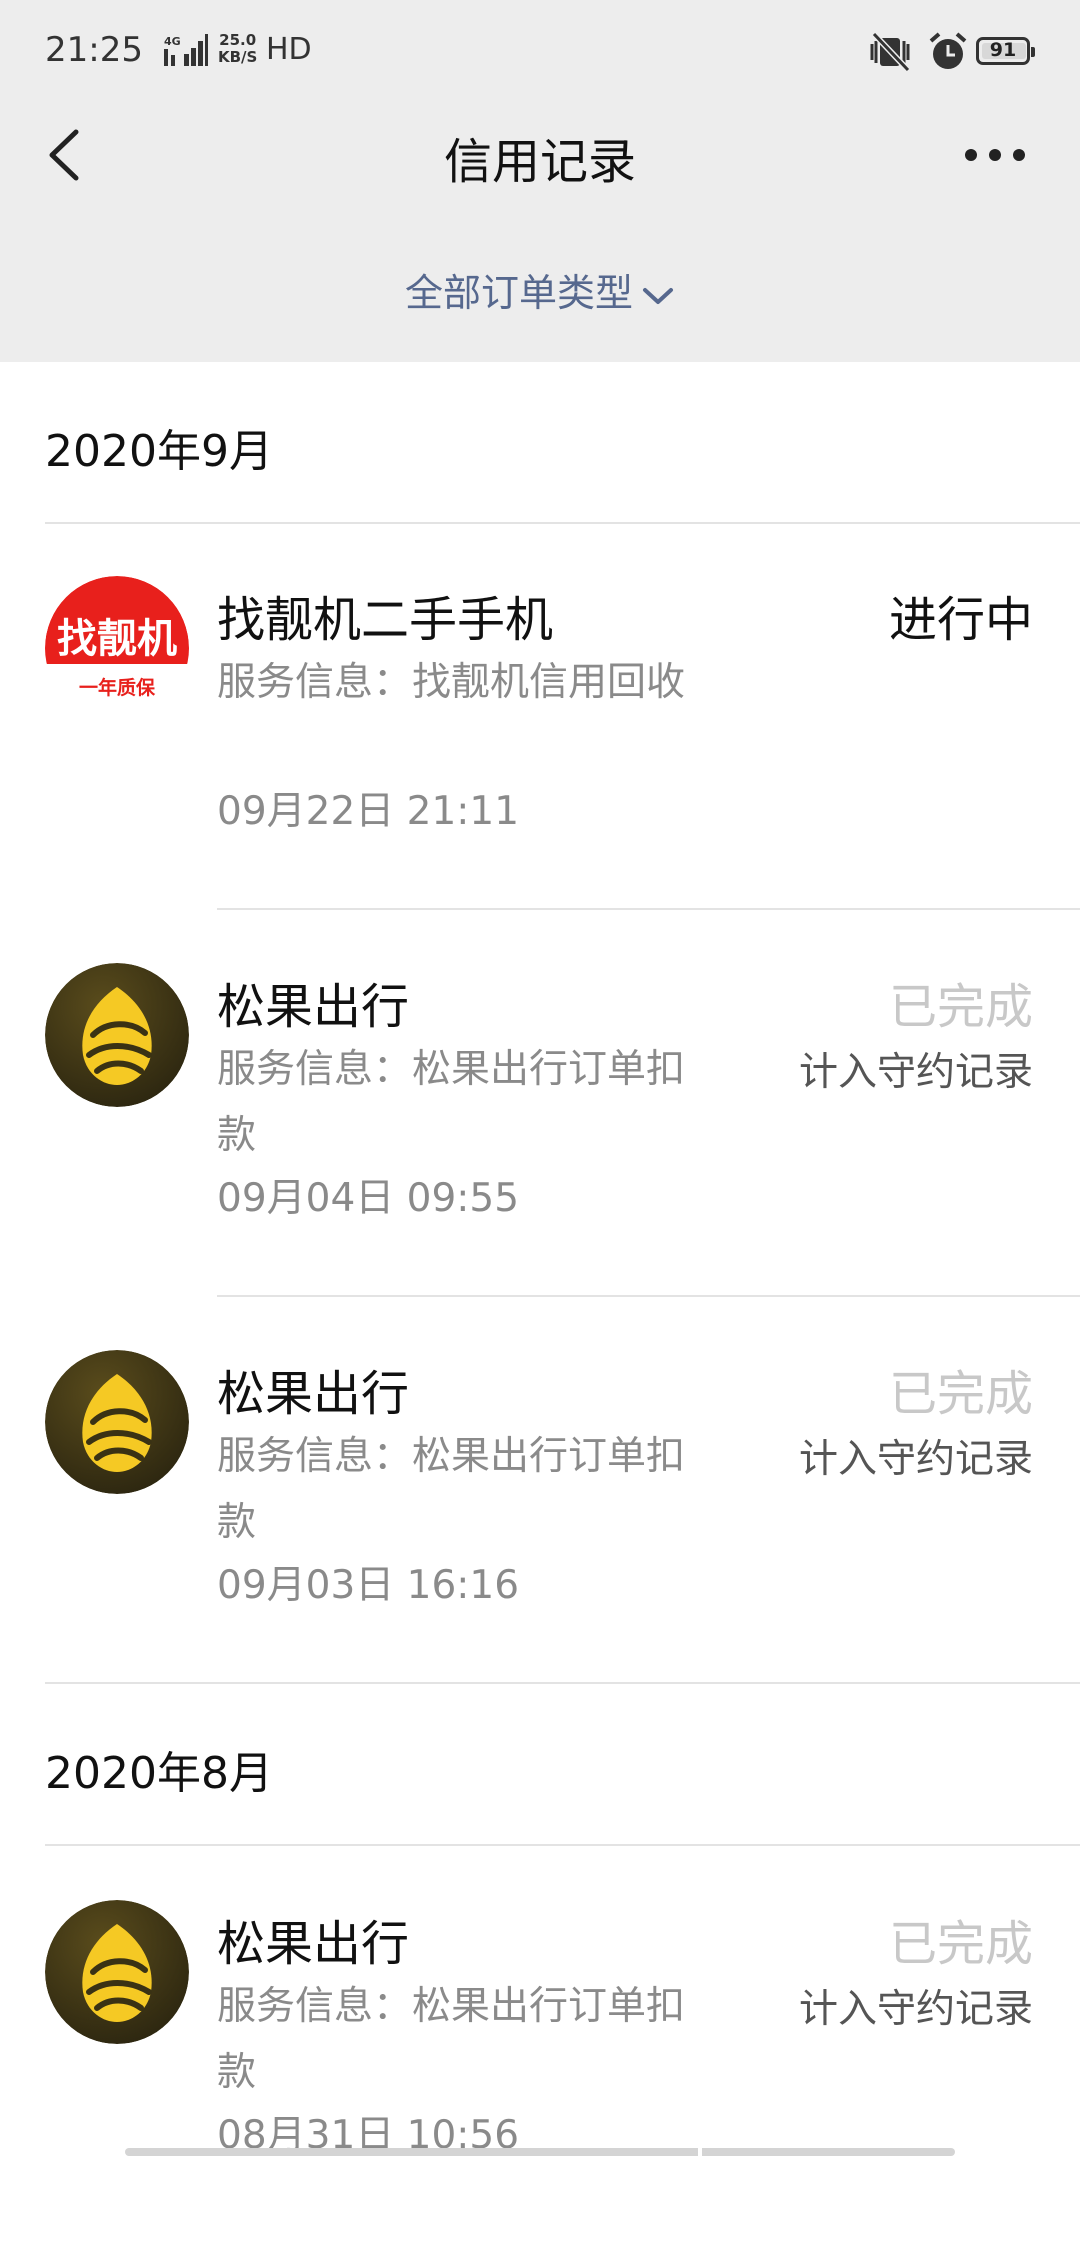  Describe the element at coordinates (890, 52) in the screenshot. I see `vibrate-off-icon` at that location.